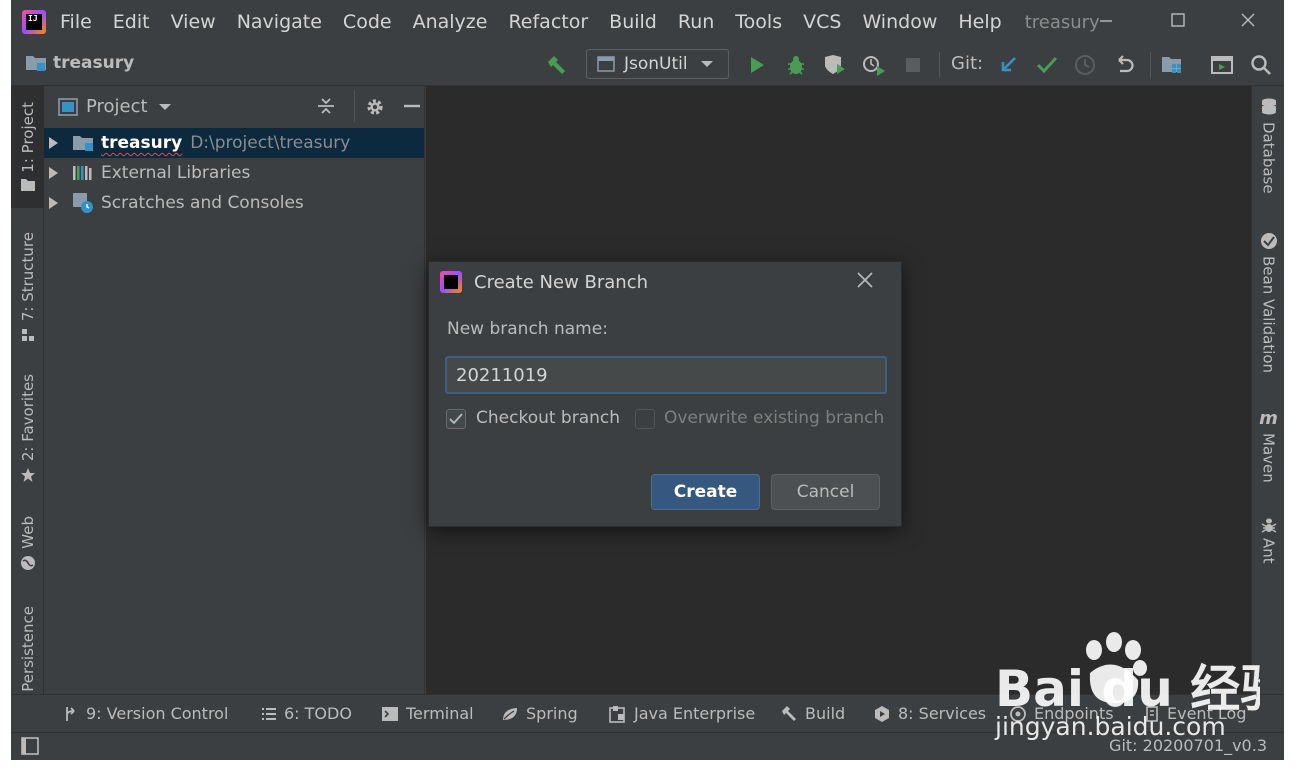 This screenshot has width=1295, height=770. What do you see at coordinates (899, 22) in the screenshot?
I see `menu-window: Window` at bounding box center [899, 22].